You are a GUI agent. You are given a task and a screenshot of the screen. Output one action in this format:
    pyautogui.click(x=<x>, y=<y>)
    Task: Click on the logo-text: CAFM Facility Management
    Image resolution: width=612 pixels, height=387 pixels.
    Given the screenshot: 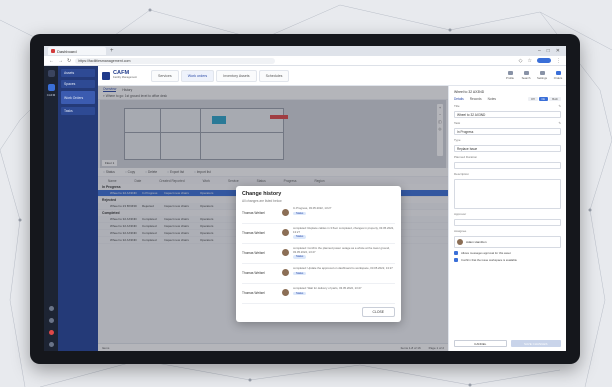 What is the action you would take?
    pyautogui.click(x=125, y=75)
    